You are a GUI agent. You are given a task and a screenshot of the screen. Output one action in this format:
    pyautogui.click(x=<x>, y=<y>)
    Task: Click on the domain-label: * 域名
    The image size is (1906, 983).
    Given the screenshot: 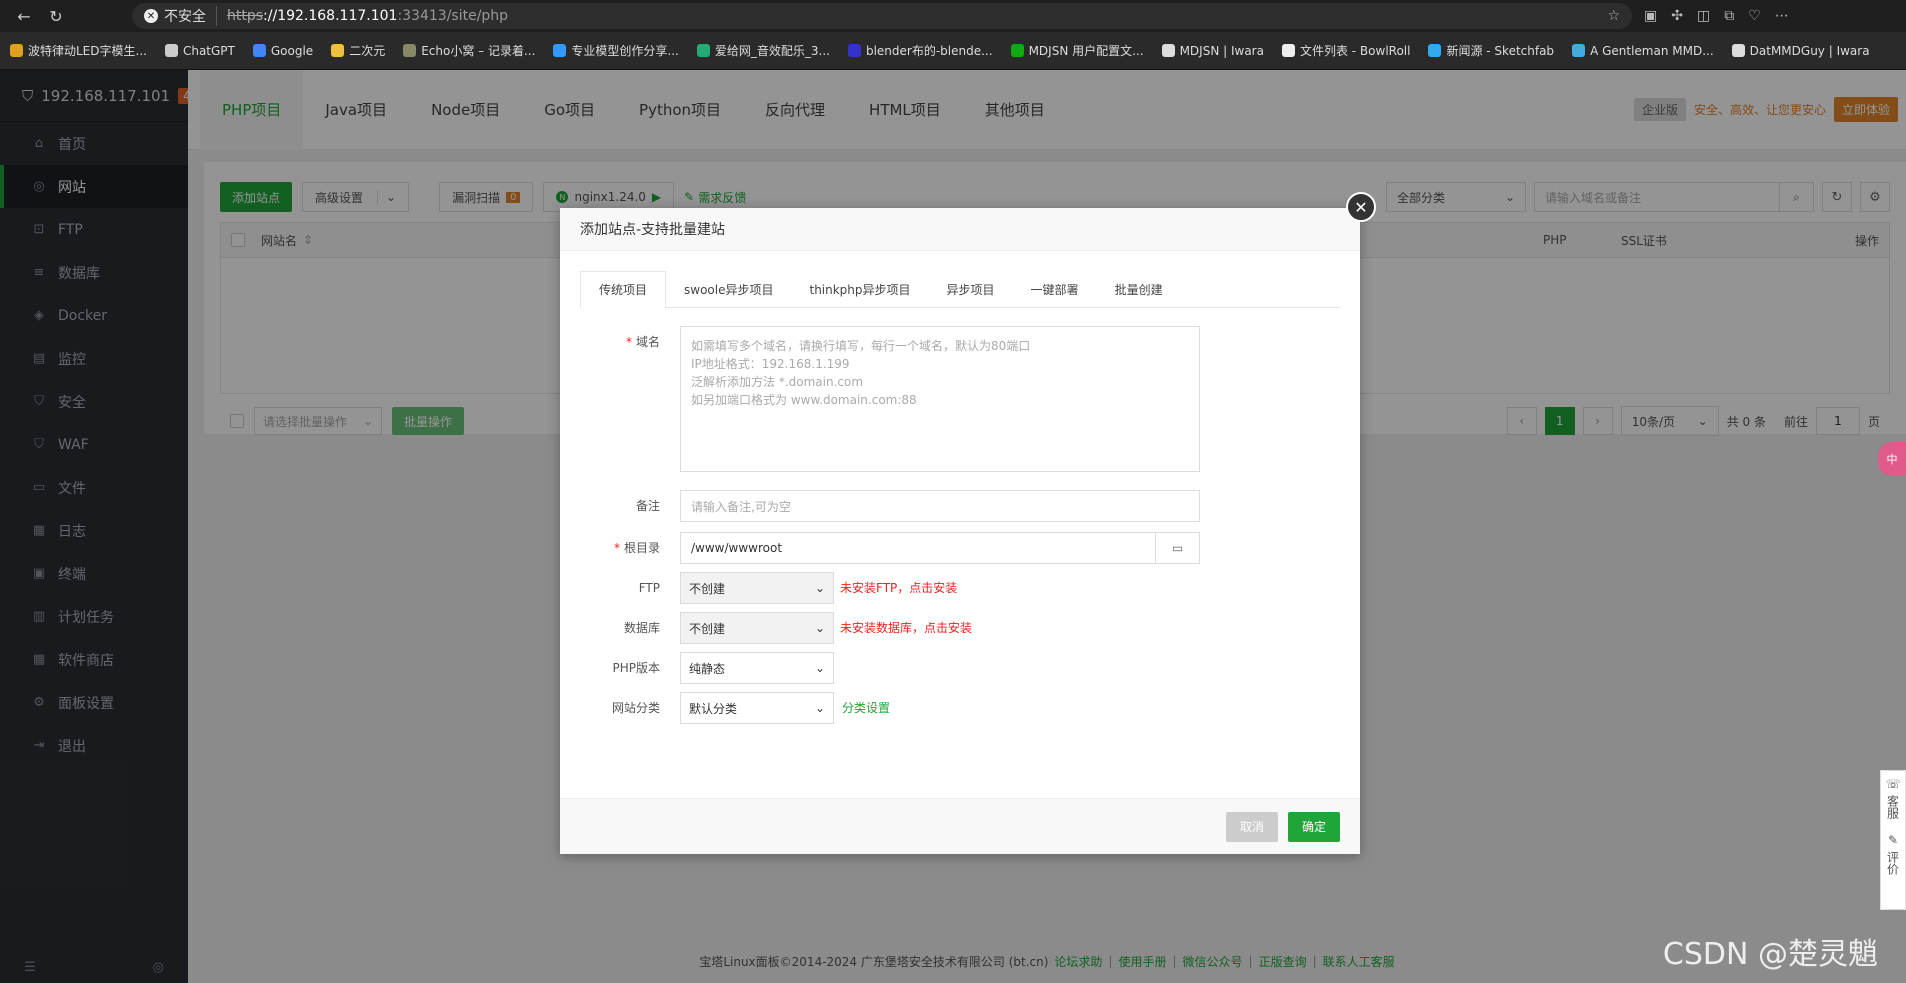 What is the action you would take?
    pyautogui.click(x=642, y=342)
    